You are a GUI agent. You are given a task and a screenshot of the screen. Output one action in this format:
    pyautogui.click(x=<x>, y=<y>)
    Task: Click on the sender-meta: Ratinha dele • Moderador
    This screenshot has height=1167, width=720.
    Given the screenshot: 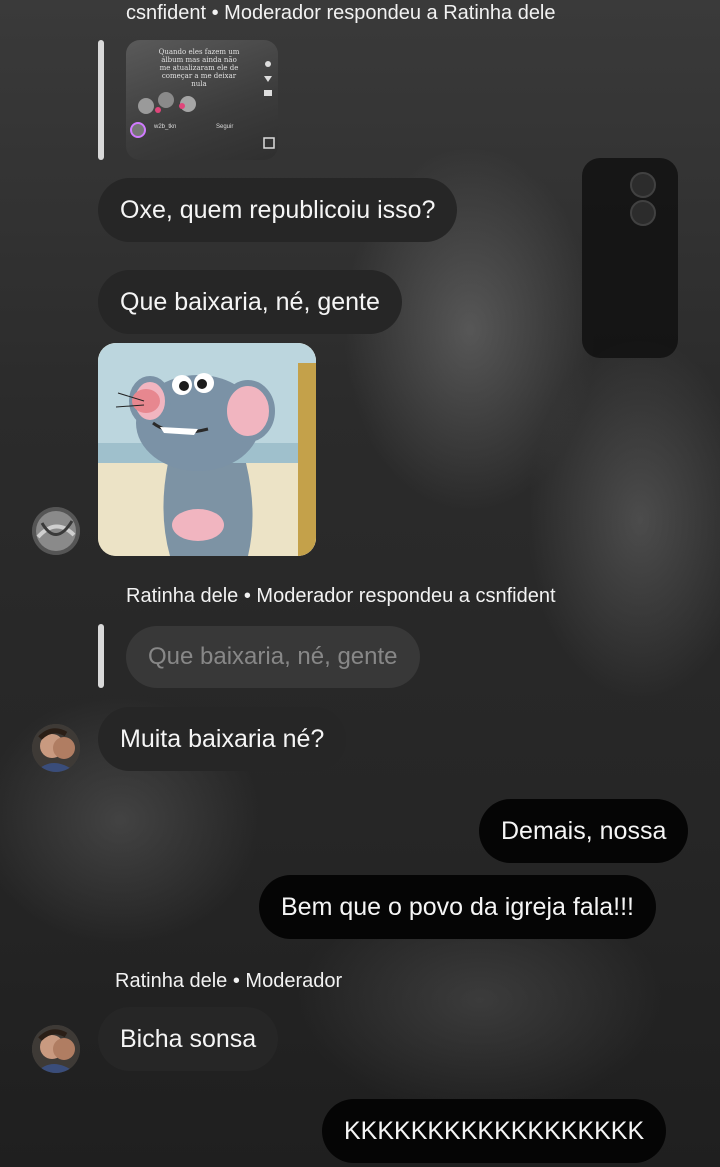 What is the action you would take?
    pyautogui.click(x=229, y=981)
    